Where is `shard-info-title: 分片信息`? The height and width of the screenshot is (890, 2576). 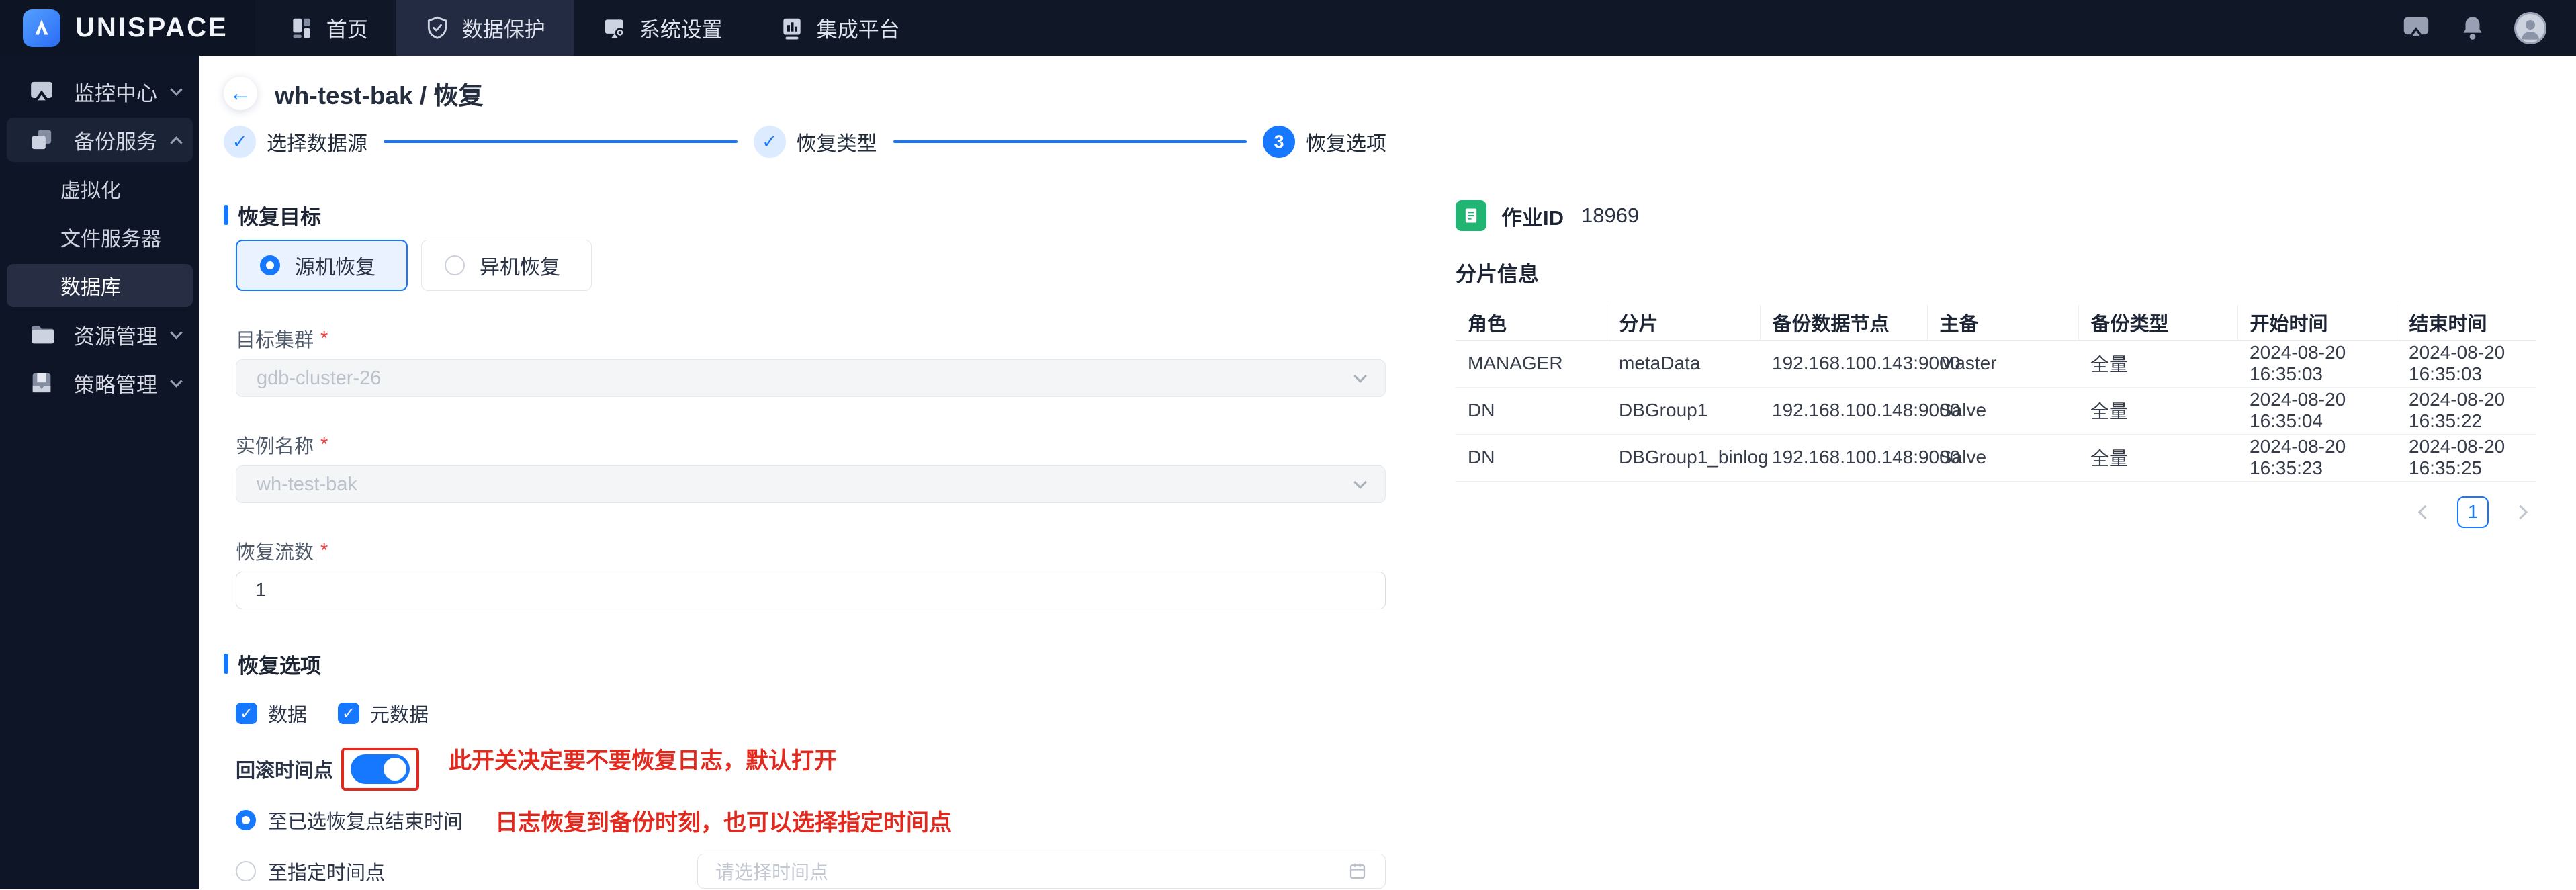
shard-info-title: 分片信息 is located at coordinates (1497, 274).